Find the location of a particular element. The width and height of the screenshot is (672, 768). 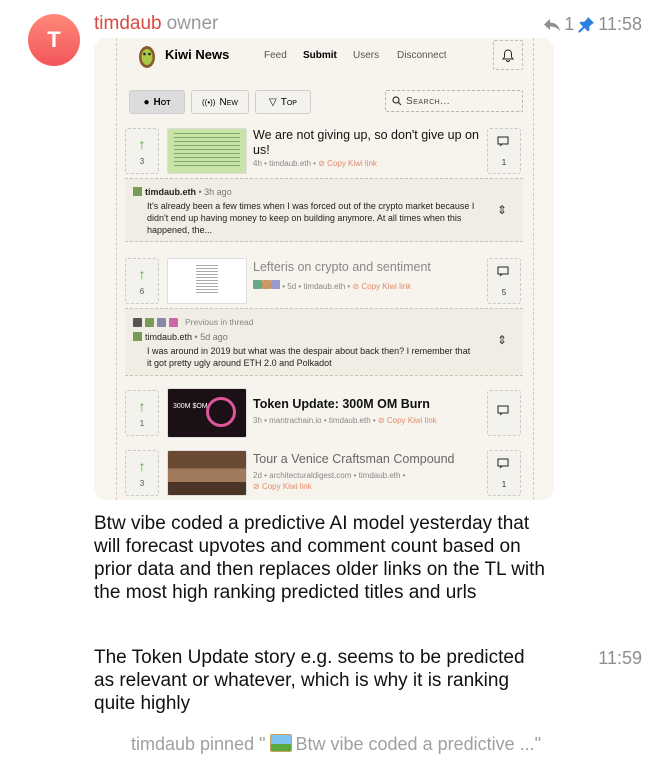

reply-icon is located at coordinates (552, 25).